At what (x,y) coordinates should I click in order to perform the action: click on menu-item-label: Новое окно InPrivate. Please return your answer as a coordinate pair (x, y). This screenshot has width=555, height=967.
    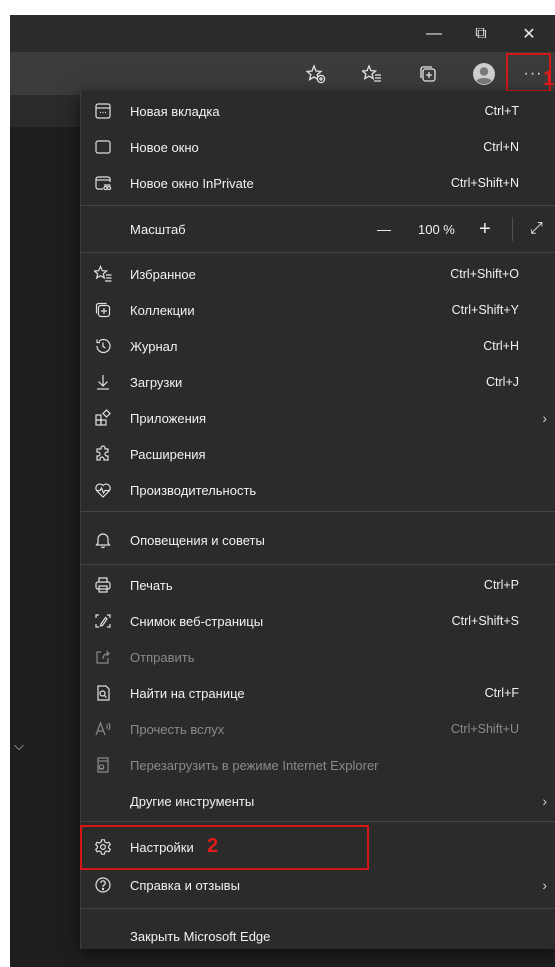
    Looking at the image, I should click on (192, 183).